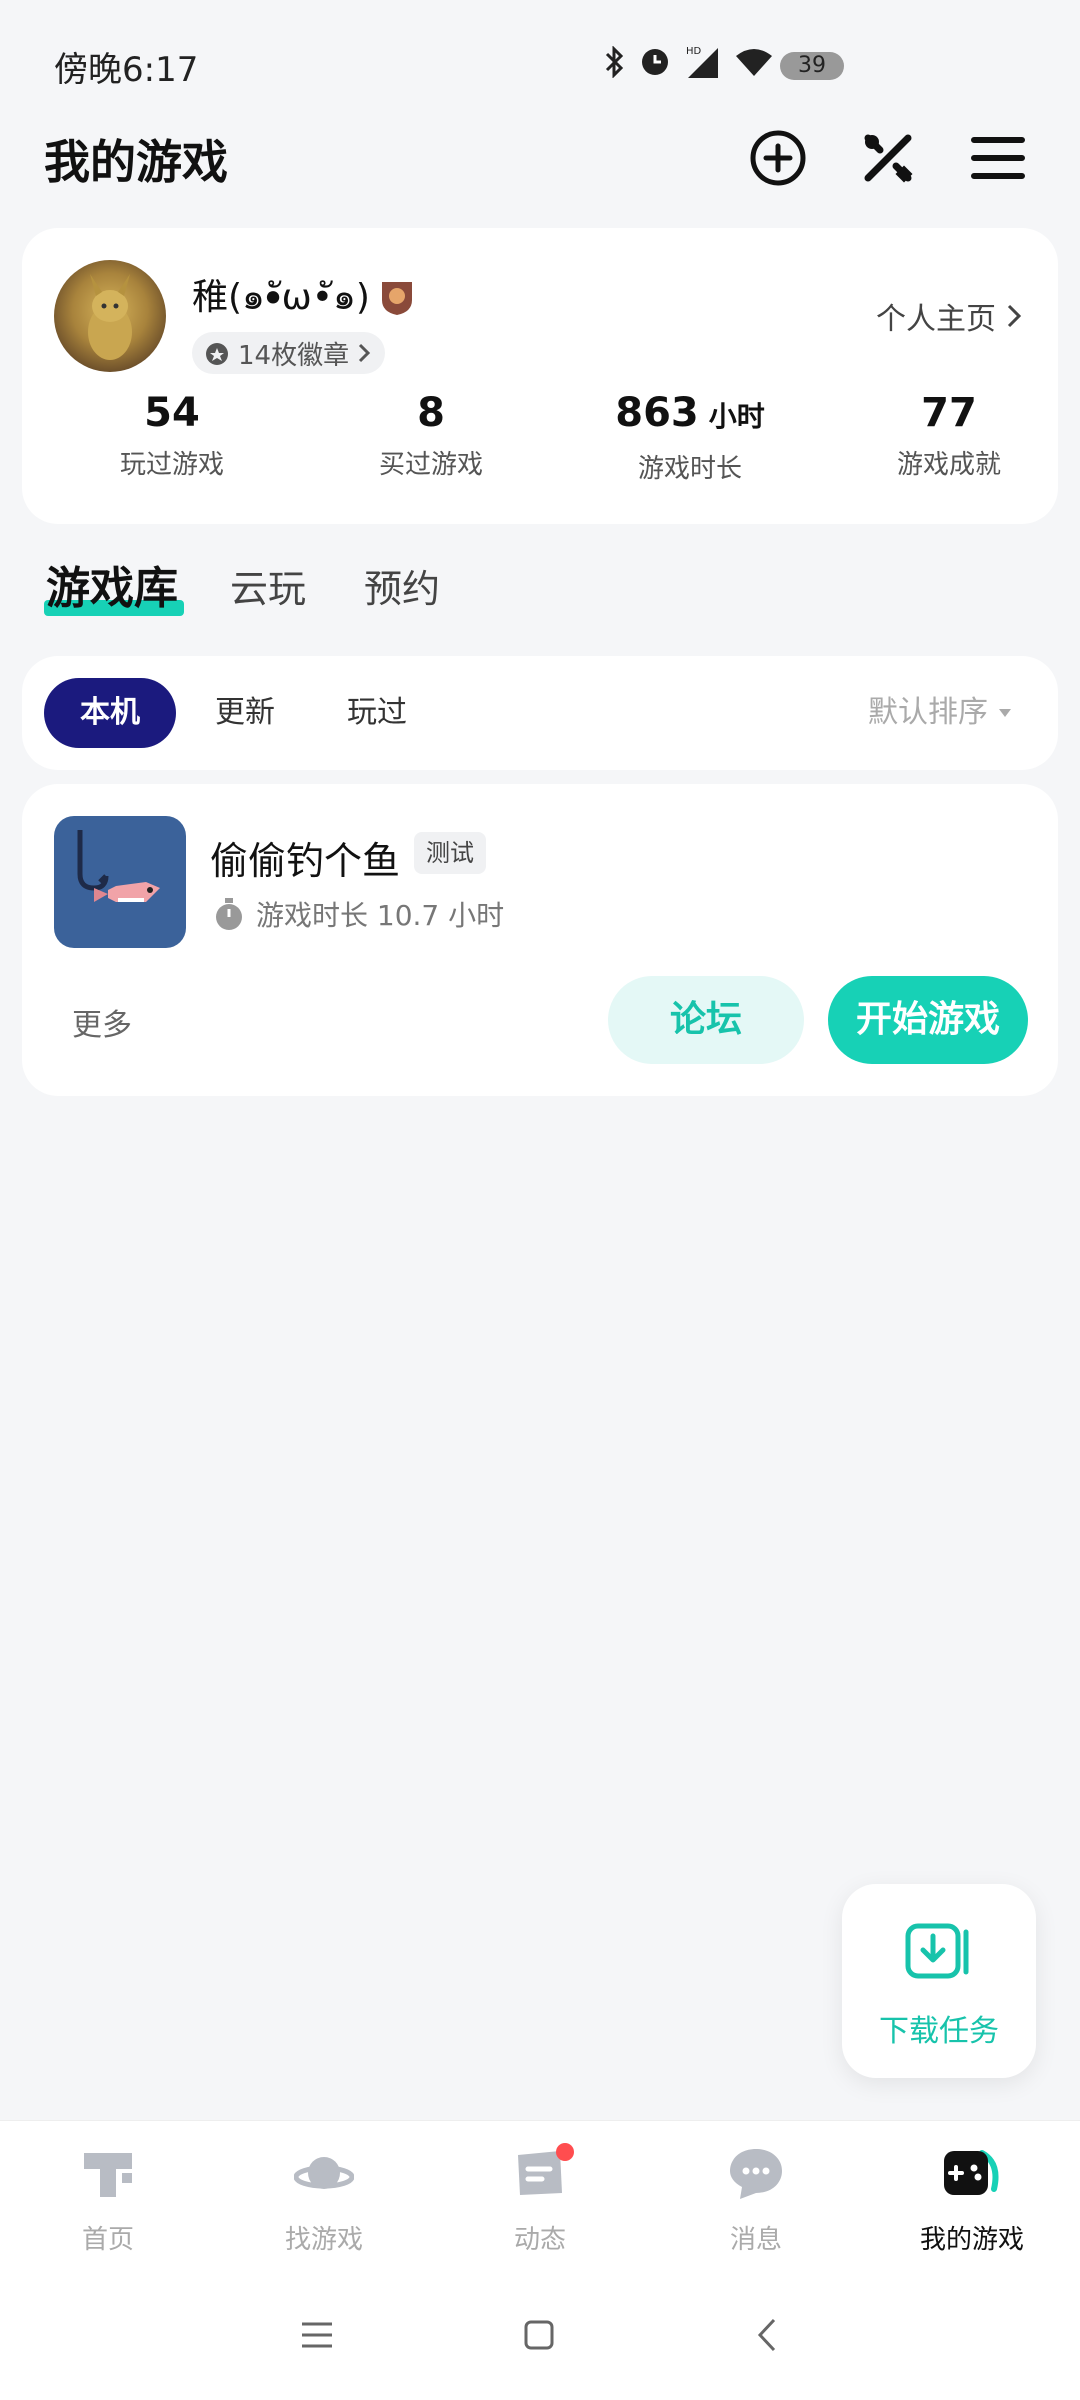 The image size is (1080, 2400). Describe the element at coordinates (323, 2240) in the screenshot. I see `nav-label: 找游戏` at that location.